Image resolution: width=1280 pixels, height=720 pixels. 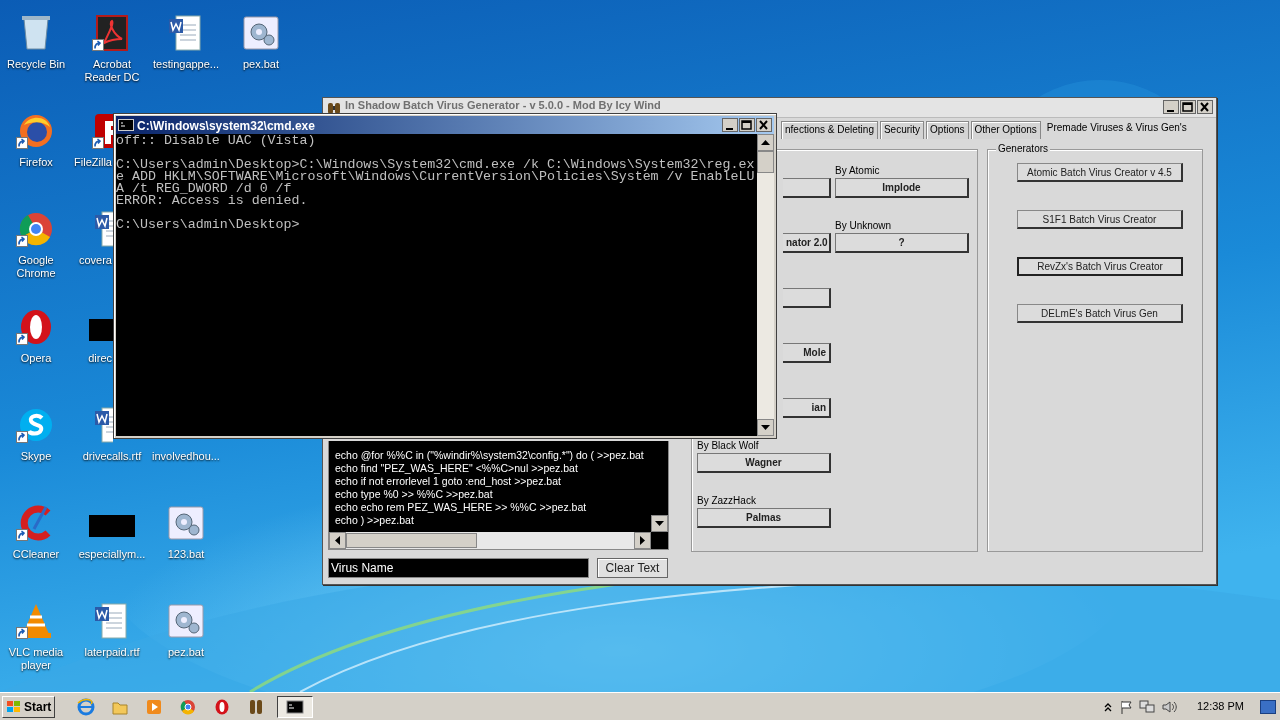 I want to click on desktop-icon-label: Recycle Bin, so click(x=36, y=64).